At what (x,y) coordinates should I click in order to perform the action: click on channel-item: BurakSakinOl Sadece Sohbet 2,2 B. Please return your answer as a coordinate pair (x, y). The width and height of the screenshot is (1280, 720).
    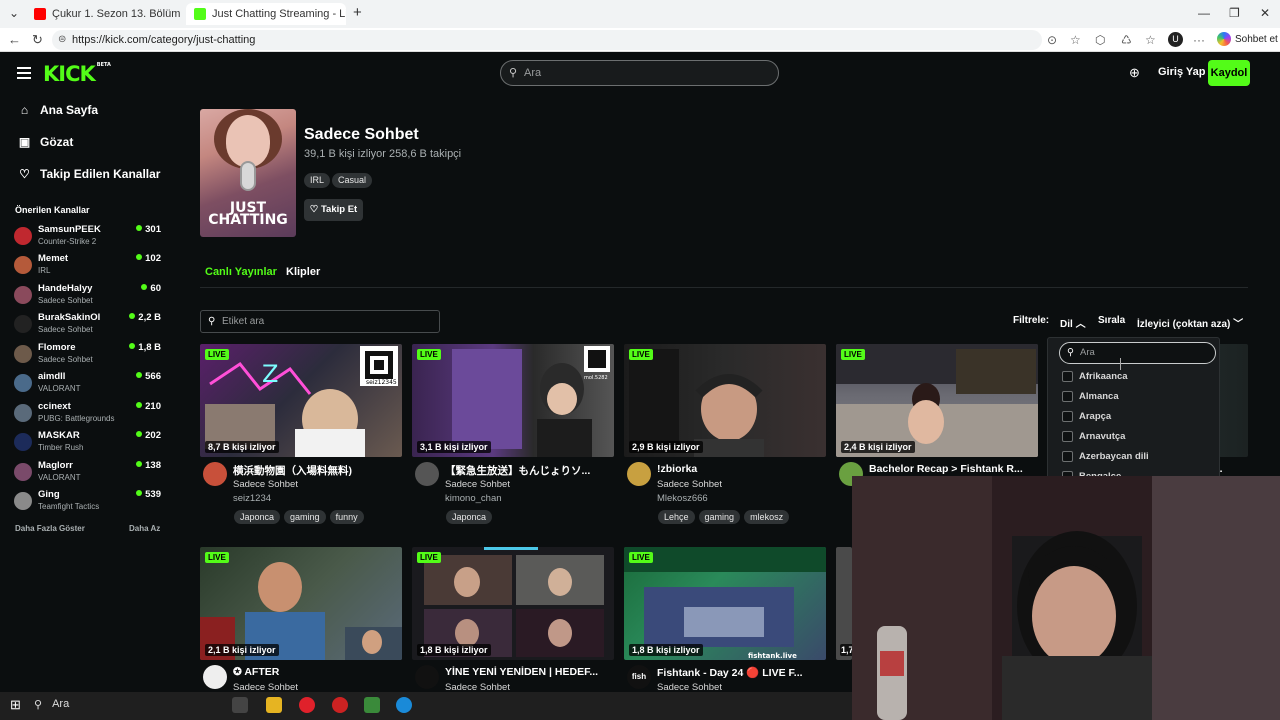
    Looking at the image, I should click on (89, 325).